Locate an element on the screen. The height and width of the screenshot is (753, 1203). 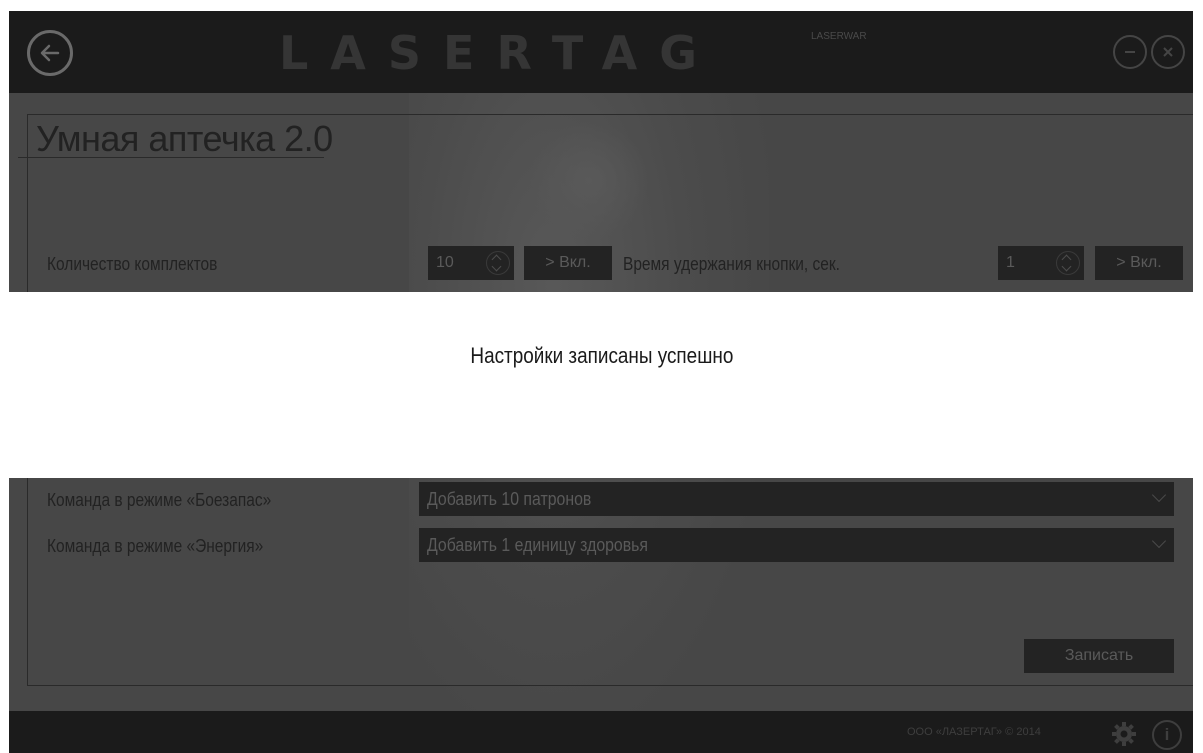
arrow-left-icon is located at coordinates (50, 53).